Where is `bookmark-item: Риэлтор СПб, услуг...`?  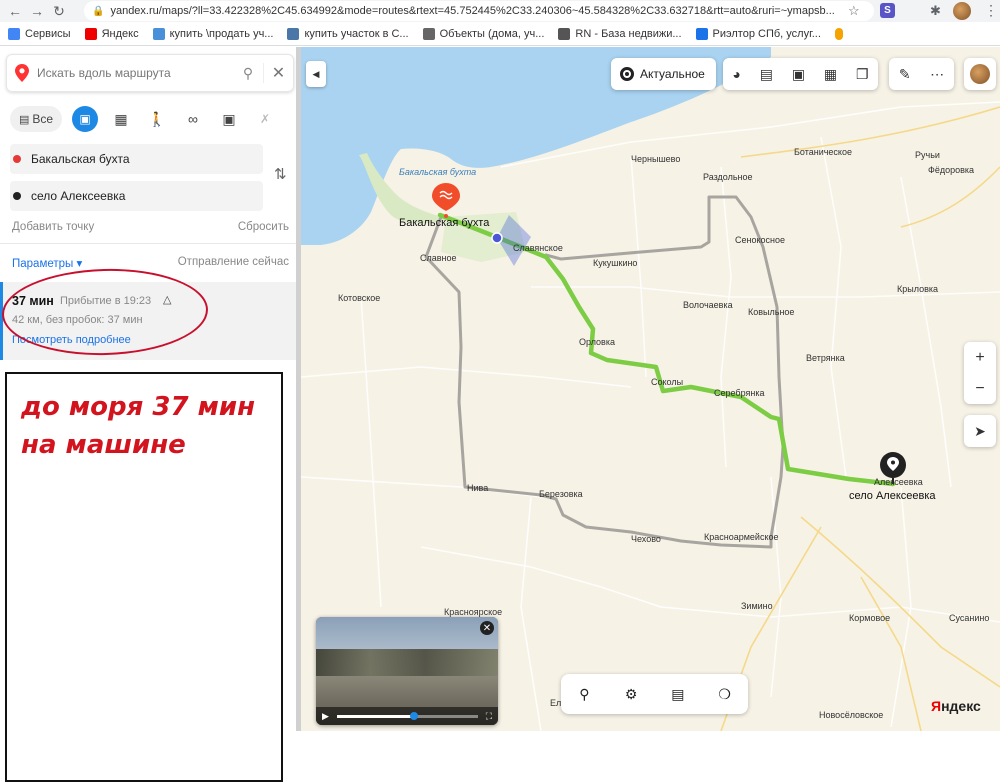
bookmark-item: Риэлтор СПб, услуг... is located at coordinates (758, 33).